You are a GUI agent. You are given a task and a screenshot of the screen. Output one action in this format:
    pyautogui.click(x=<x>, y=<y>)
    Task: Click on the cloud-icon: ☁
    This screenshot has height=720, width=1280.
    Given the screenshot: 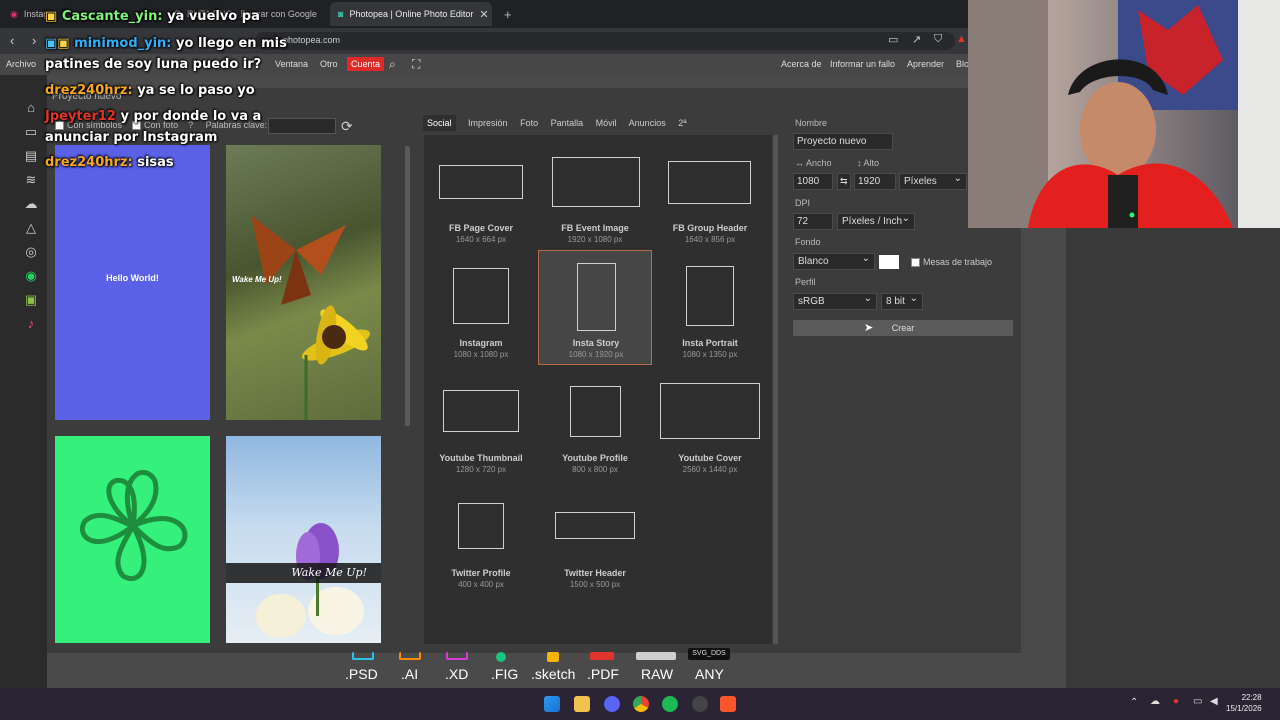 What is the action you would take?
    pyautogui.click(x=31, y=204)
    